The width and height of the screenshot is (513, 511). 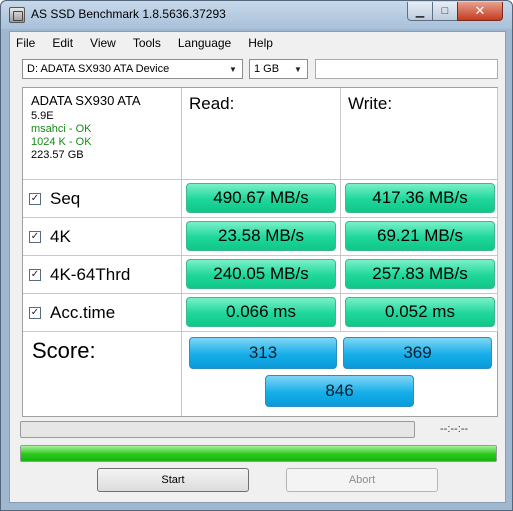 I want to click on test-label: 4K-64Thrd, so click(x=90, y=274).